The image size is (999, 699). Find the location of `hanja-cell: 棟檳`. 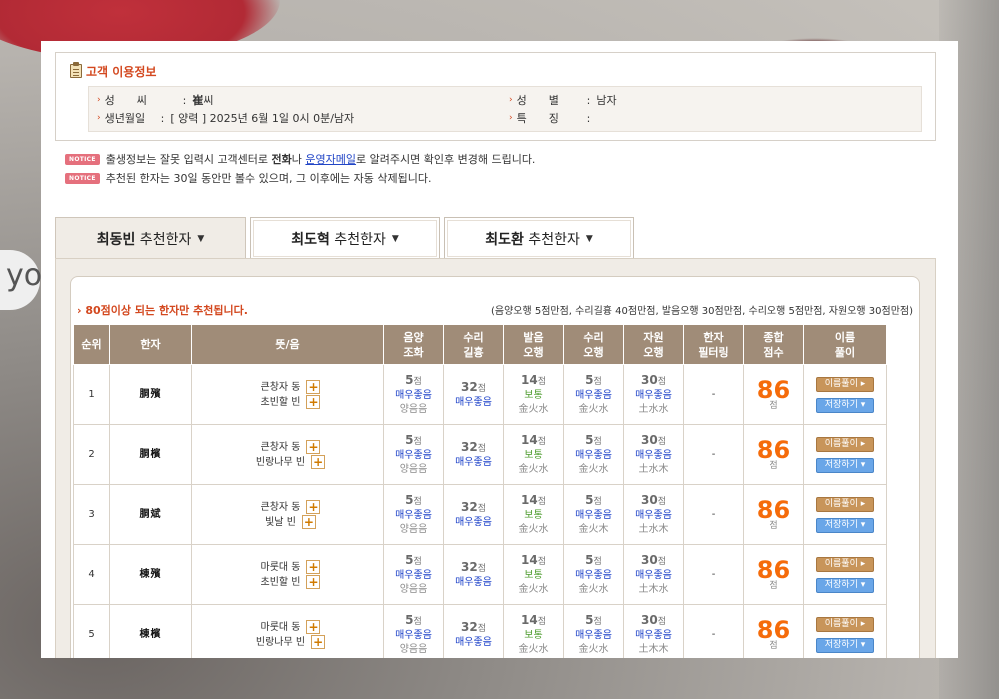

hanja-cell: 棟檳 is located at coordinates (150, 631).